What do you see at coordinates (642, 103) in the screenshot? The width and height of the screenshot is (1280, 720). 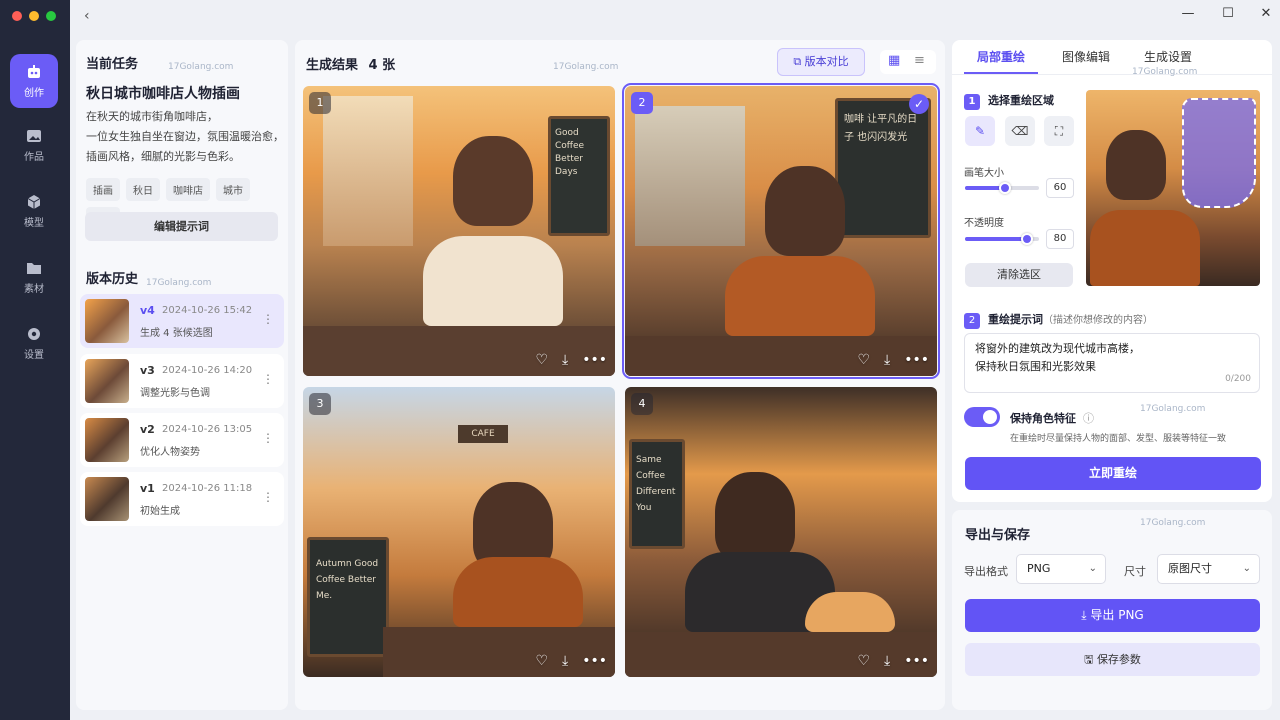 I see `card-number: 2` at bounding box center [642, 103].